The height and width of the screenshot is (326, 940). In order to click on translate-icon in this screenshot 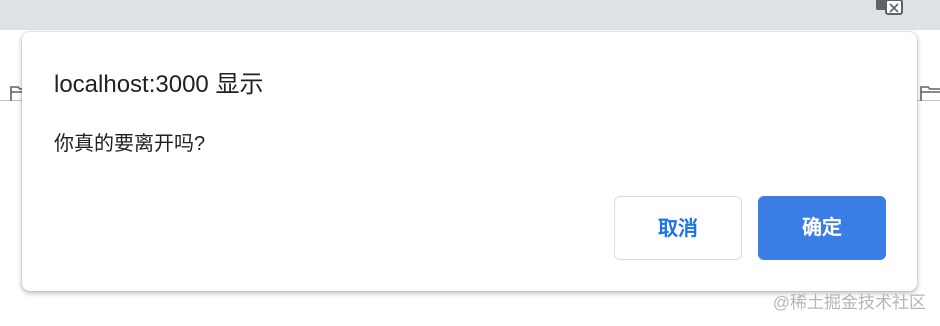, I will do `click(890, 8)`.